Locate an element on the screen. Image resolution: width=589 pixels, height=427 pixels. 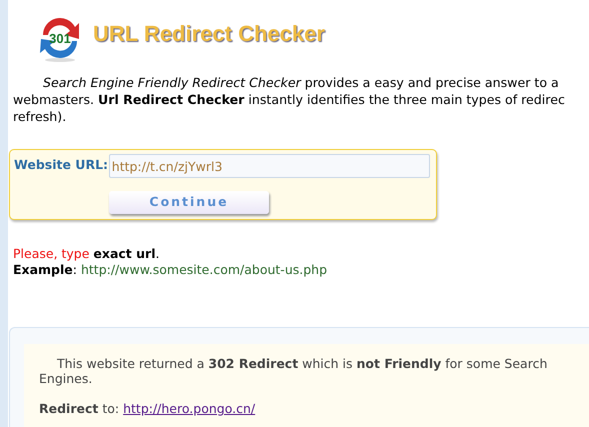
url-input: http://t.cn/zjYwrl3 is located at coordinates (269, 166).